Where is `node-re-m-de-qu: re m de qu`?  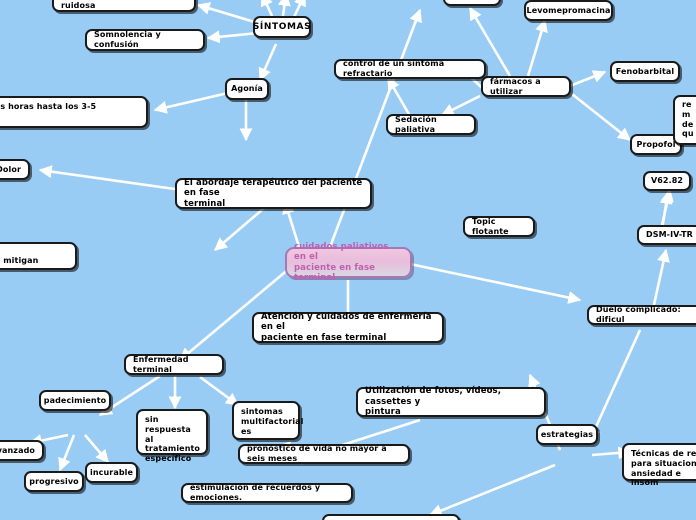
node-re-m-de-qu: re m de qu is located at coordinates (684, 120).